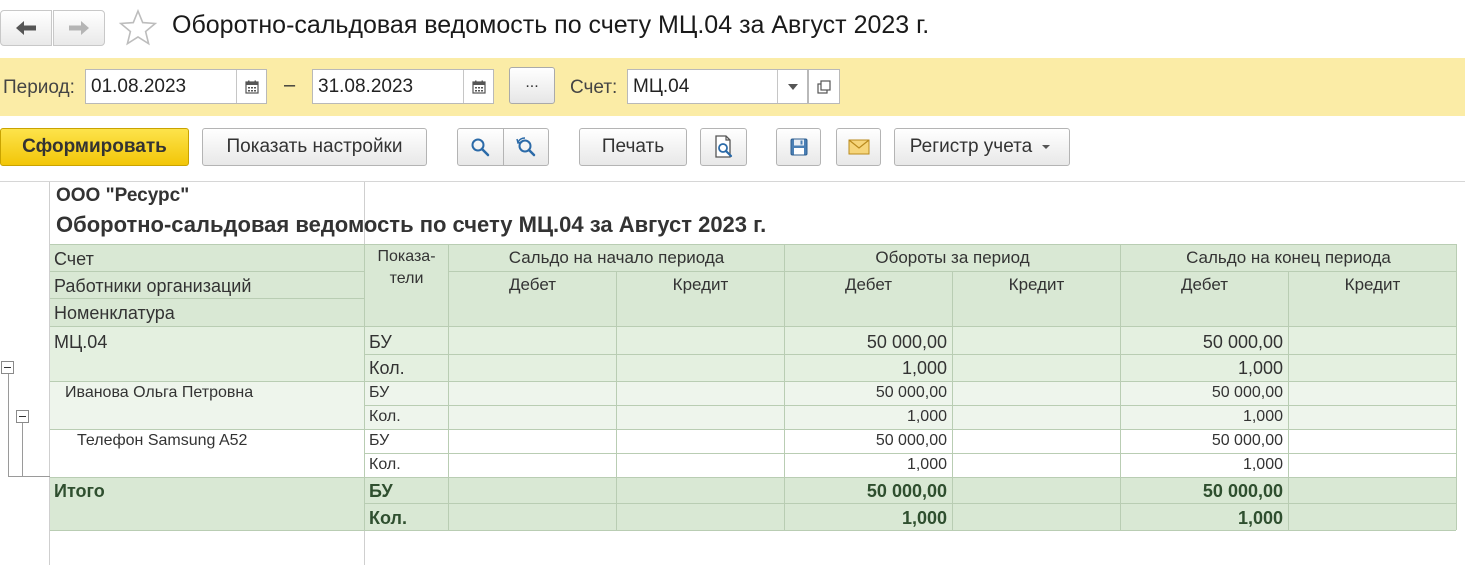  What do you see at coordinates (290, 85) in the screenshot?
I see `period-dash: –` at bounding box center [290, 85].